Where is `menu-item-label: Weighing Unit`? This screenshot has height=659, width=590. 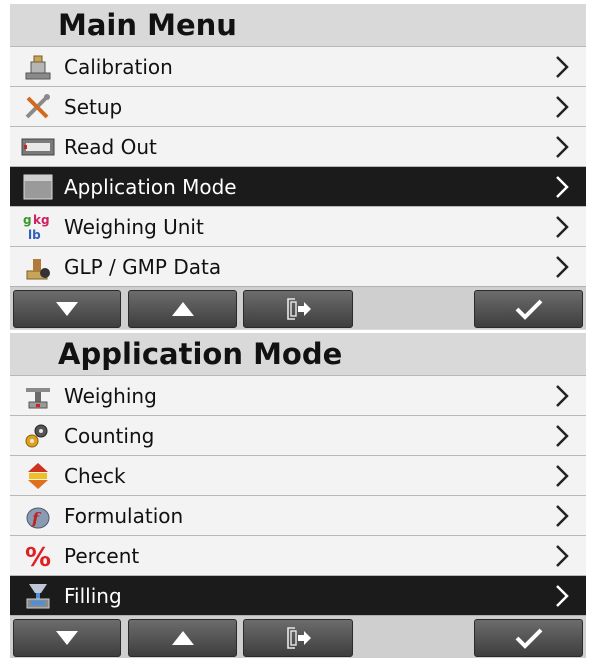
menu-item-label: Weighing Unit is located at coordinates (134, 226).